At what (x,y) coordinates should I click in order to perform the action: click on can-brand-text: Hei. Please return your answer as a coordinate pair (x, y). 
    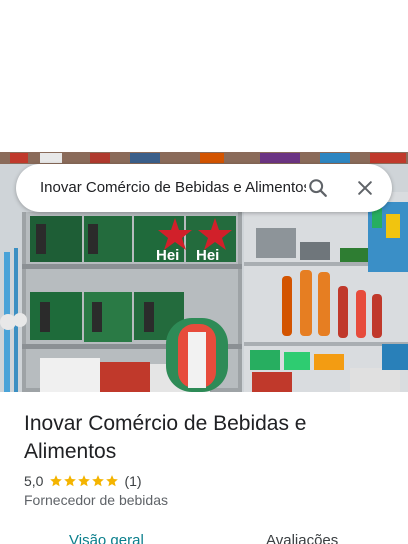
    Looking at the image, I should click on (167, 255).